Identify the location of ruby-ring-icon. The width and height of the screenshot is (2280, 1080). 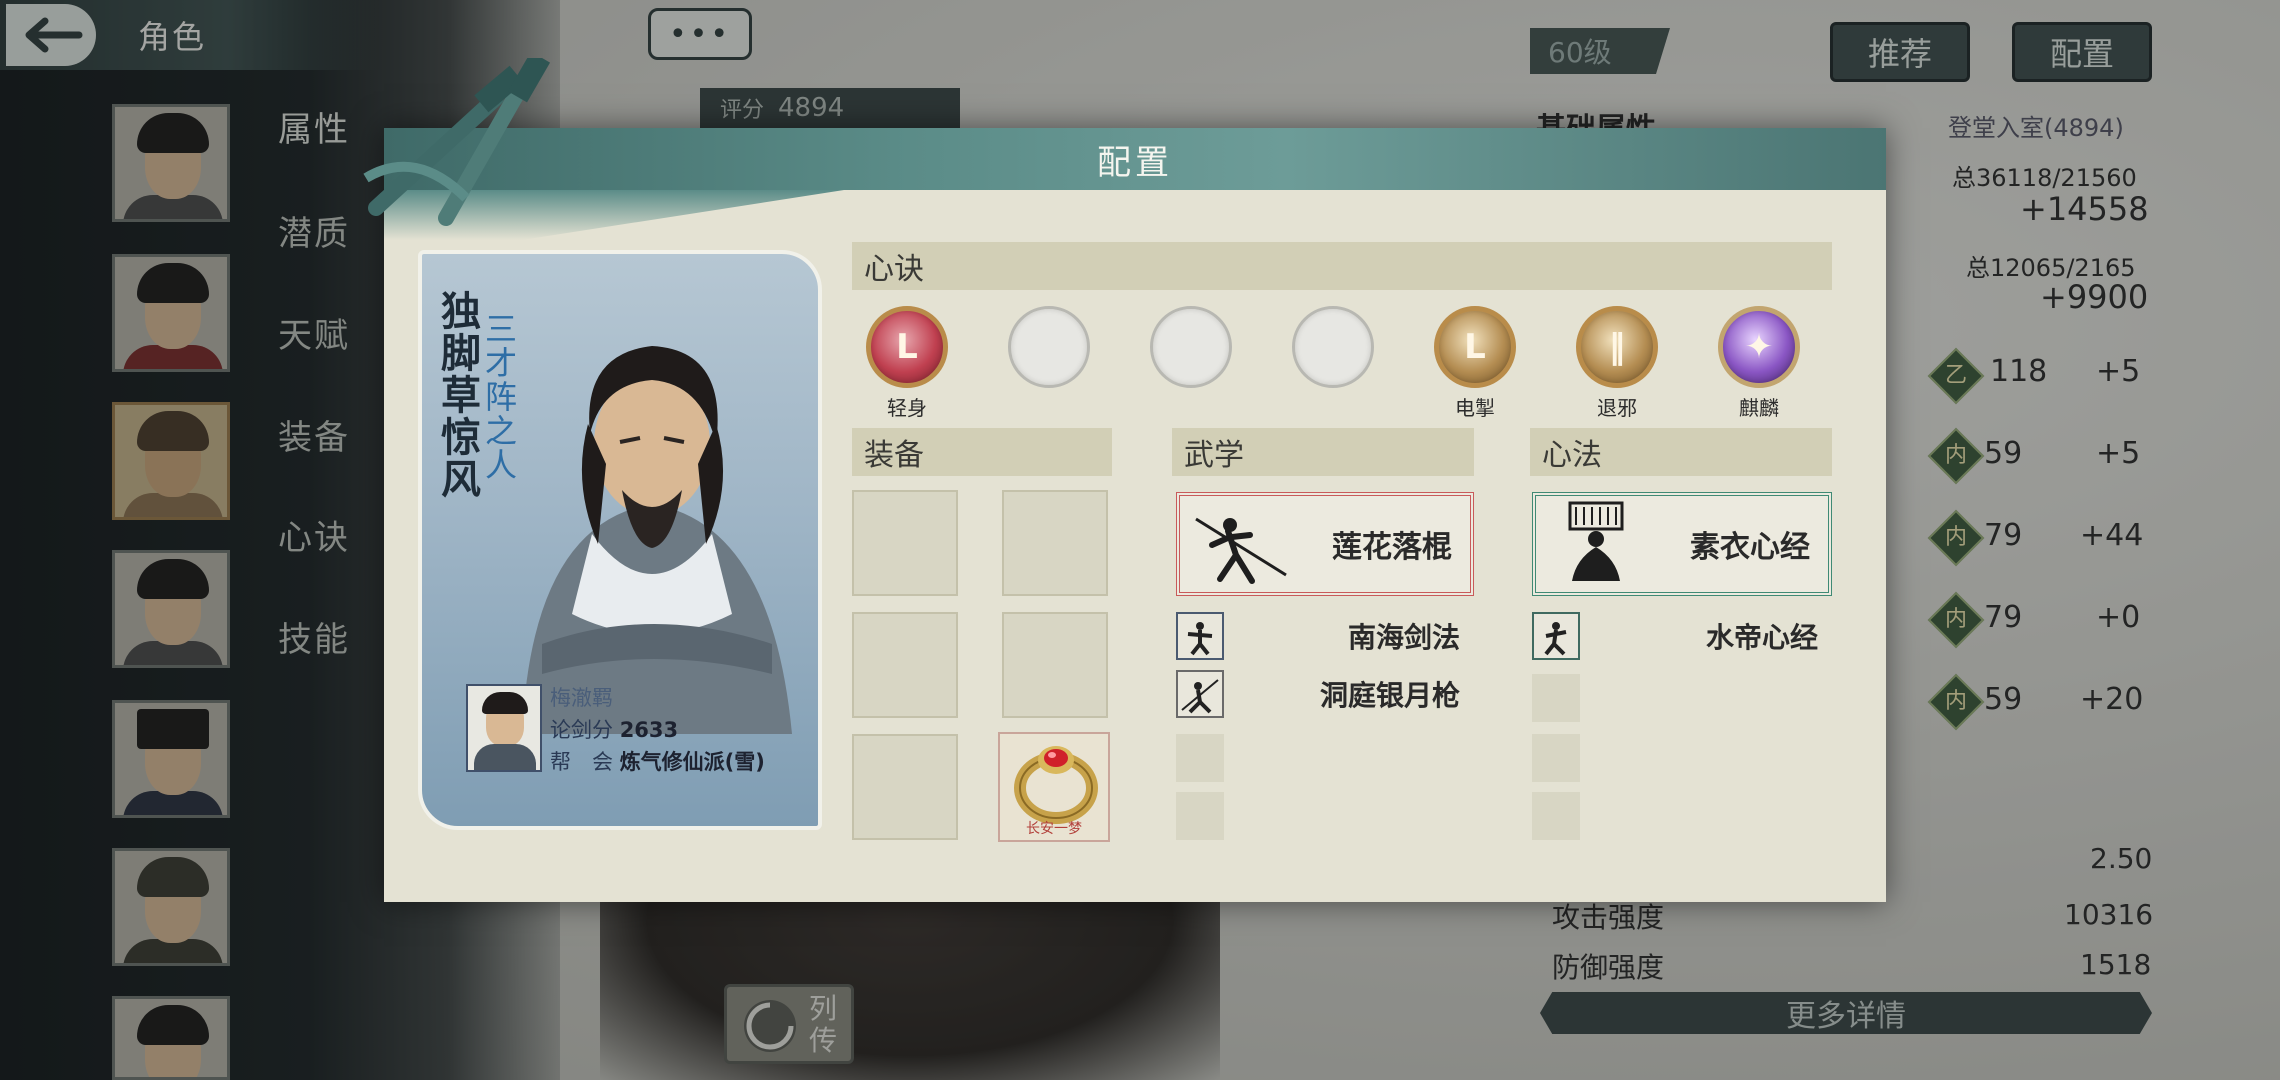
(1056, 785).